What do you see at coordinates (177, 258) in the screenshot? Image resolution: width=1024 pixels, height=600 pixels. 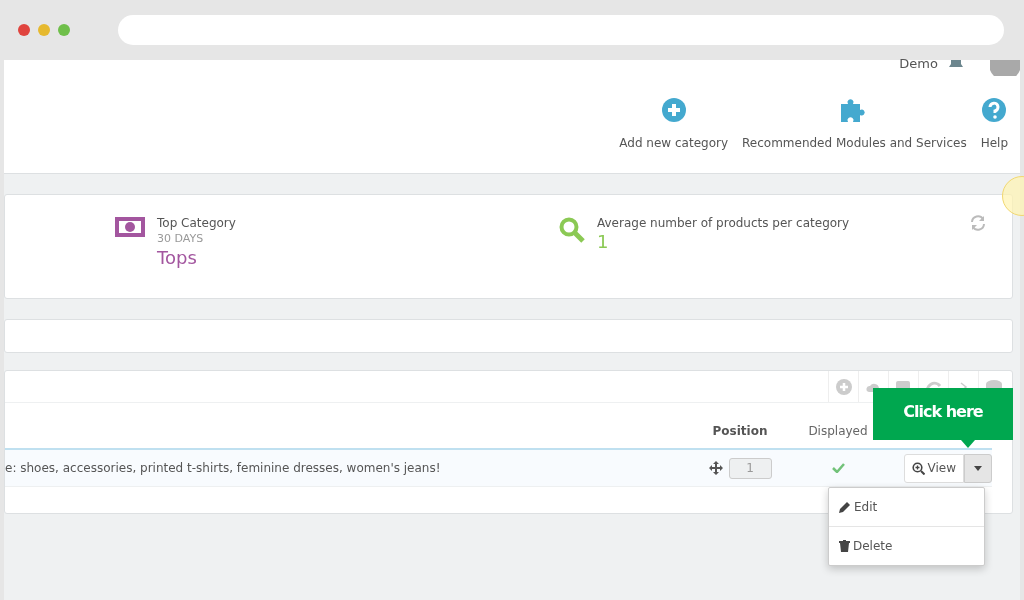 I see `kpi-value: Tops` at bounding box center [177, 258].